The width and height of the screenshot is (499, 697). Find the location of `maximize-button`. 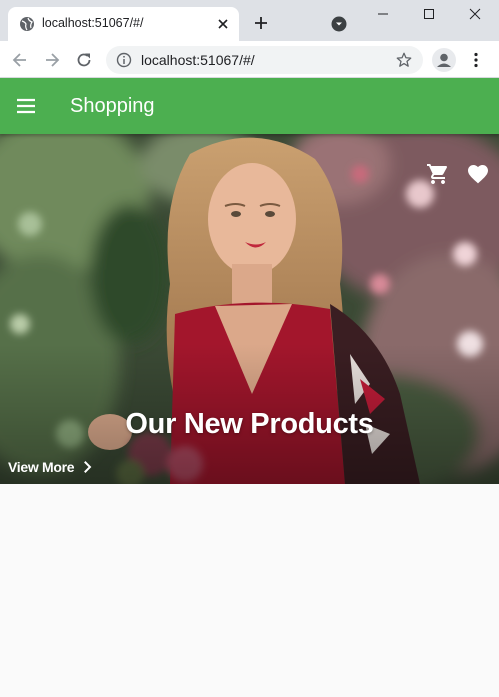

maximize-button is located at coordinates (429, 14).